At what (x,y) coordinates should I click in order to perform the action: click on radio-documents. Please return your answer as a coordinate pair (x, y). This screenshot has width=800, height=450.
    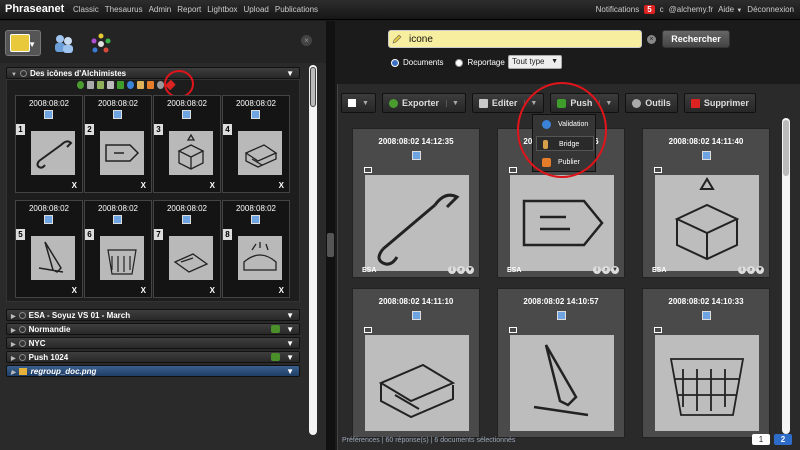
    Looking at the image, I should click on (395, 62).